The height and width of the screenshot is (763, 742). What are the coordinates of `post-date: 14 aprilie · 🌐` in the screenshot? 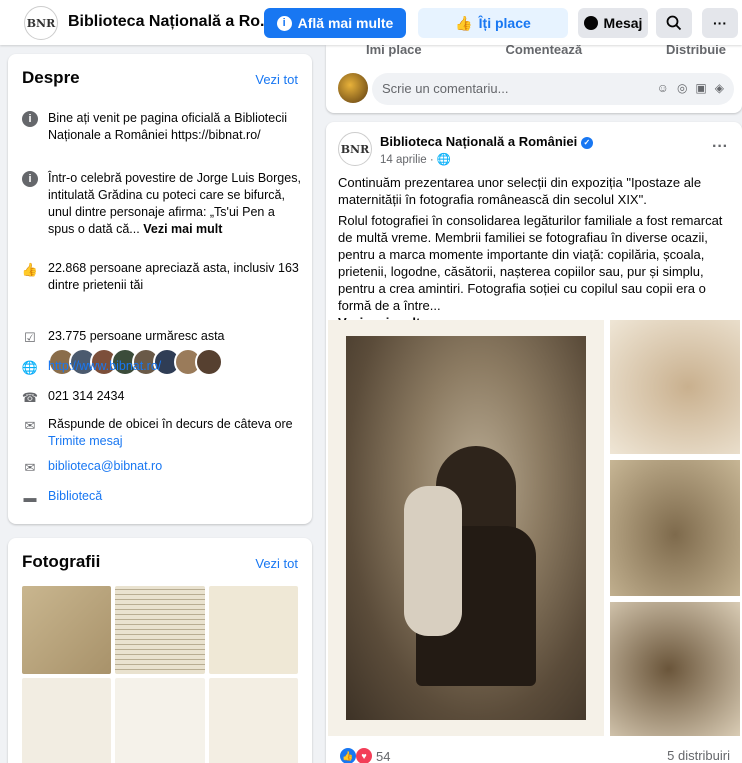 It's located at (415, 159).